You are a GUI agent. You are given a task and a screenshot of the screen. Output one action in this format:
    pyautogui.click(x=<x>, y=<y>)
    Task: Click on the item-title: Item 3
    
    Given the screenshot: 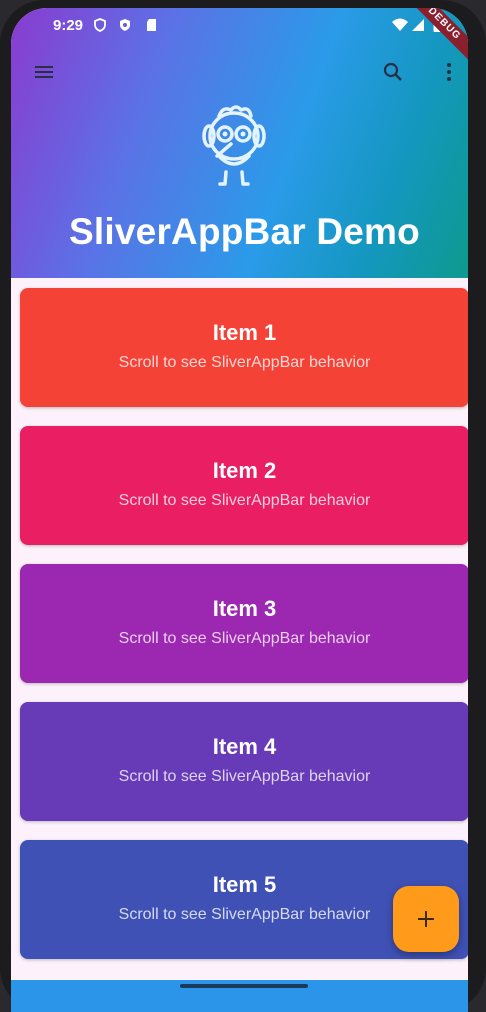 What is the action you would take?
    pyautogui.click(x=244, y=608)
    